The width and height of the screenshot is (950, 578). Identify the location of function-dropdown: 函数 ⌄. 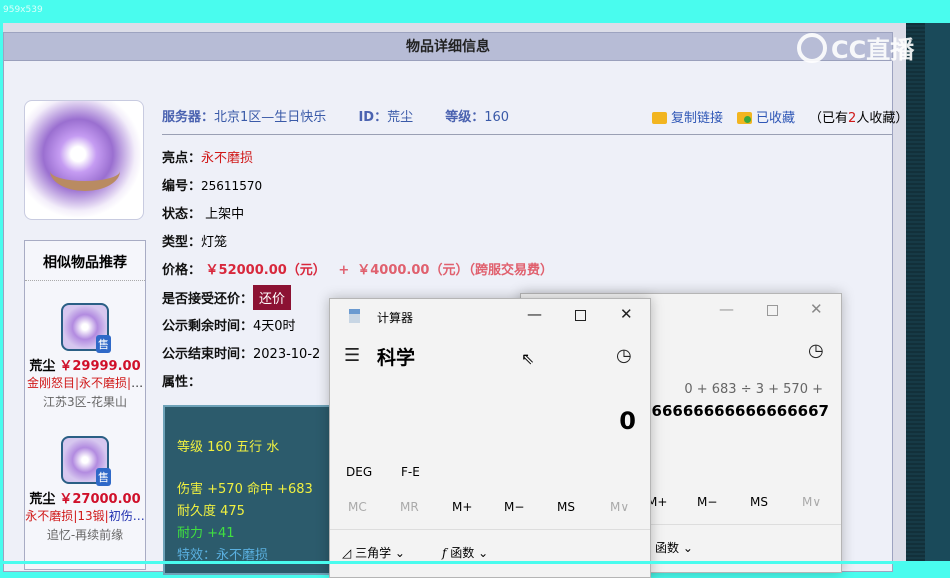
(674, 547).